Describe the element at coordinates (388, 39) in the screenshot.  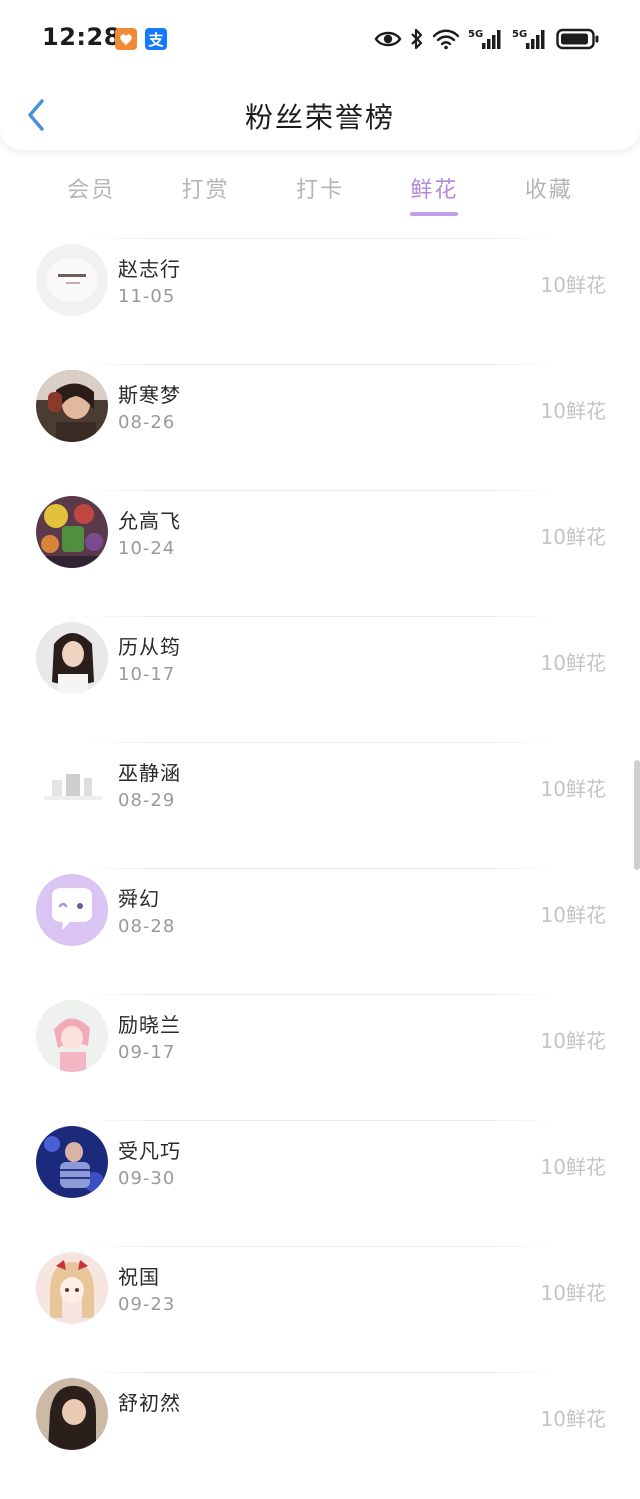
I see `eye-icon` at that location.